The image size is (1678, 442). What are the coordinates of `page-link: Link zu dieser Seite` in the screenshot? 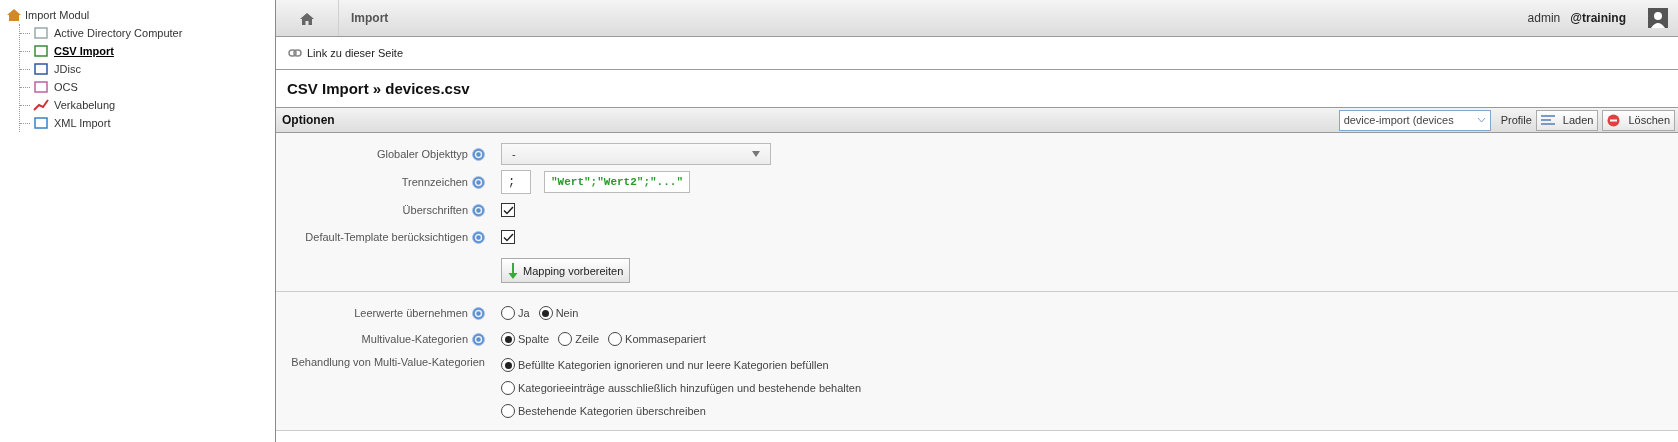 It's located at (355, 53).